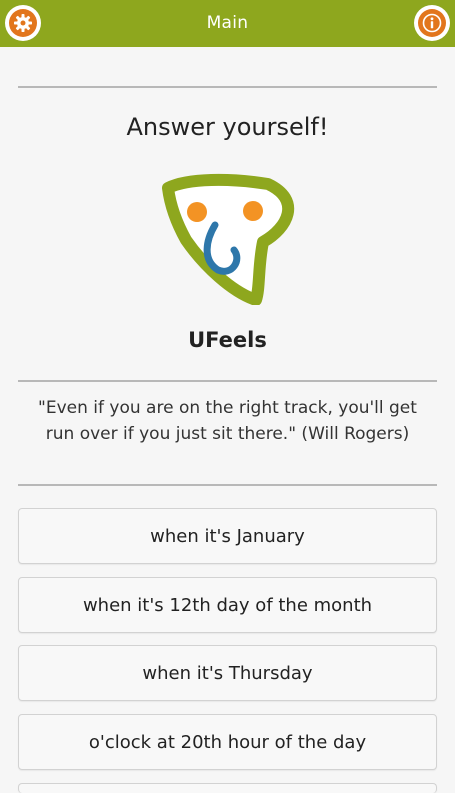 This screenshot has width=455, height=793. I want to click on option-button-january: when it's January, so click(227, 536).